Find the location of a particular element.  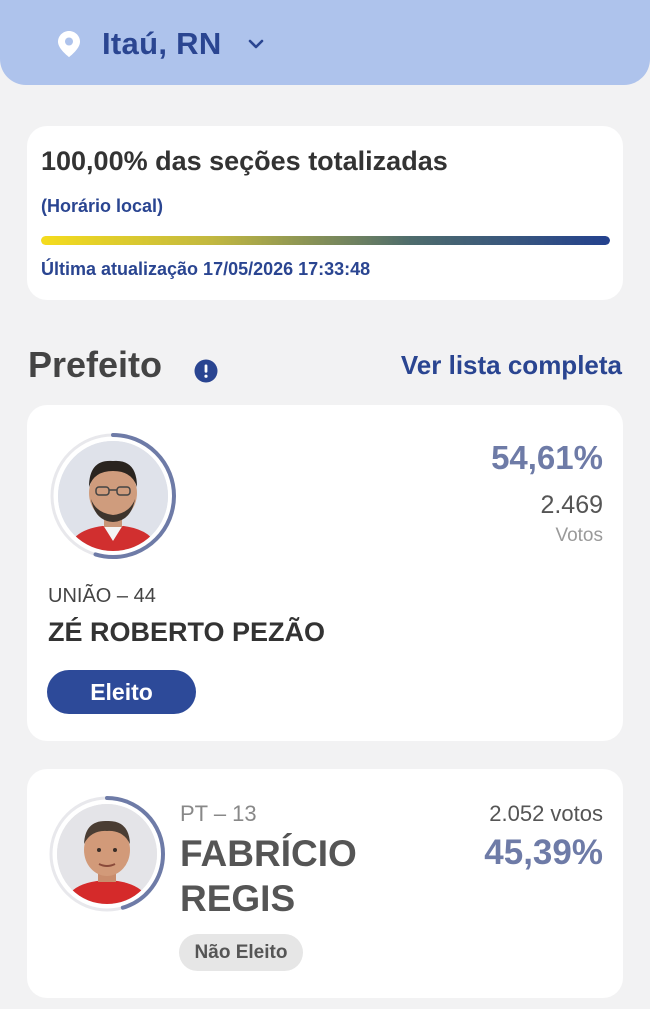

vote-count: 2.052 votos is located at coordinates (546, 813).